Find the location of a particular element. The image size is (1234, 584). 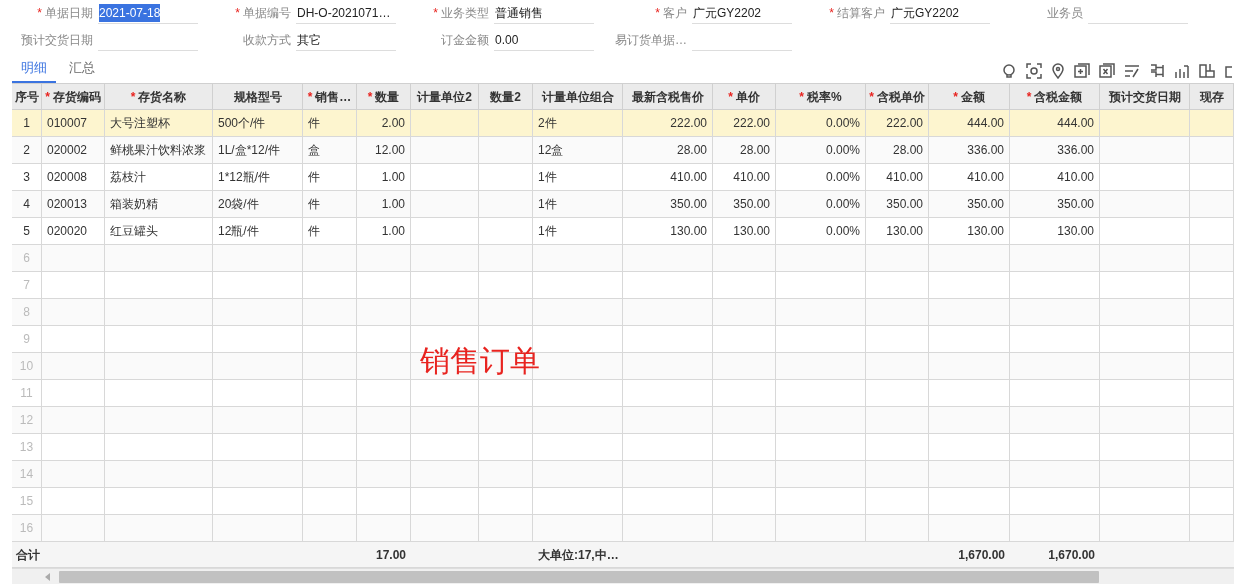

column-header: 最新含税售价 is located at coordinates (668, 96).